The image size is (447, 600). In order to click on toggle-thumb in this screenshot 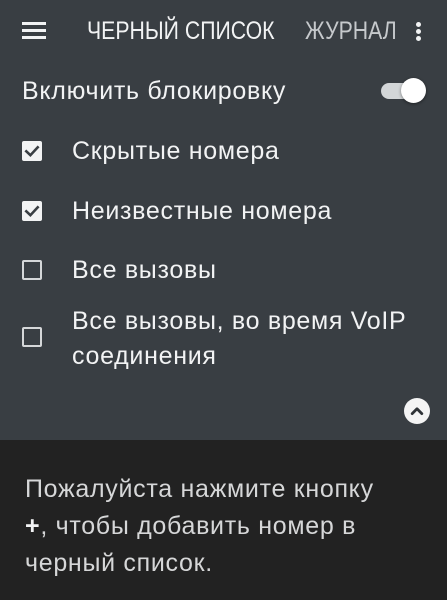, I will do `click(413, 90)`.